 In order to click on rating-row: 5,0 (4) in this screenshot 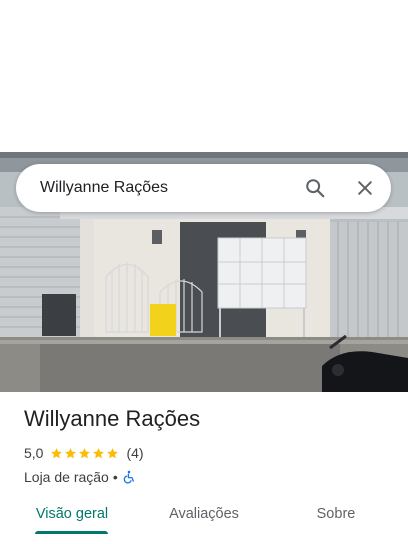, I will do `click(209, 453)`.